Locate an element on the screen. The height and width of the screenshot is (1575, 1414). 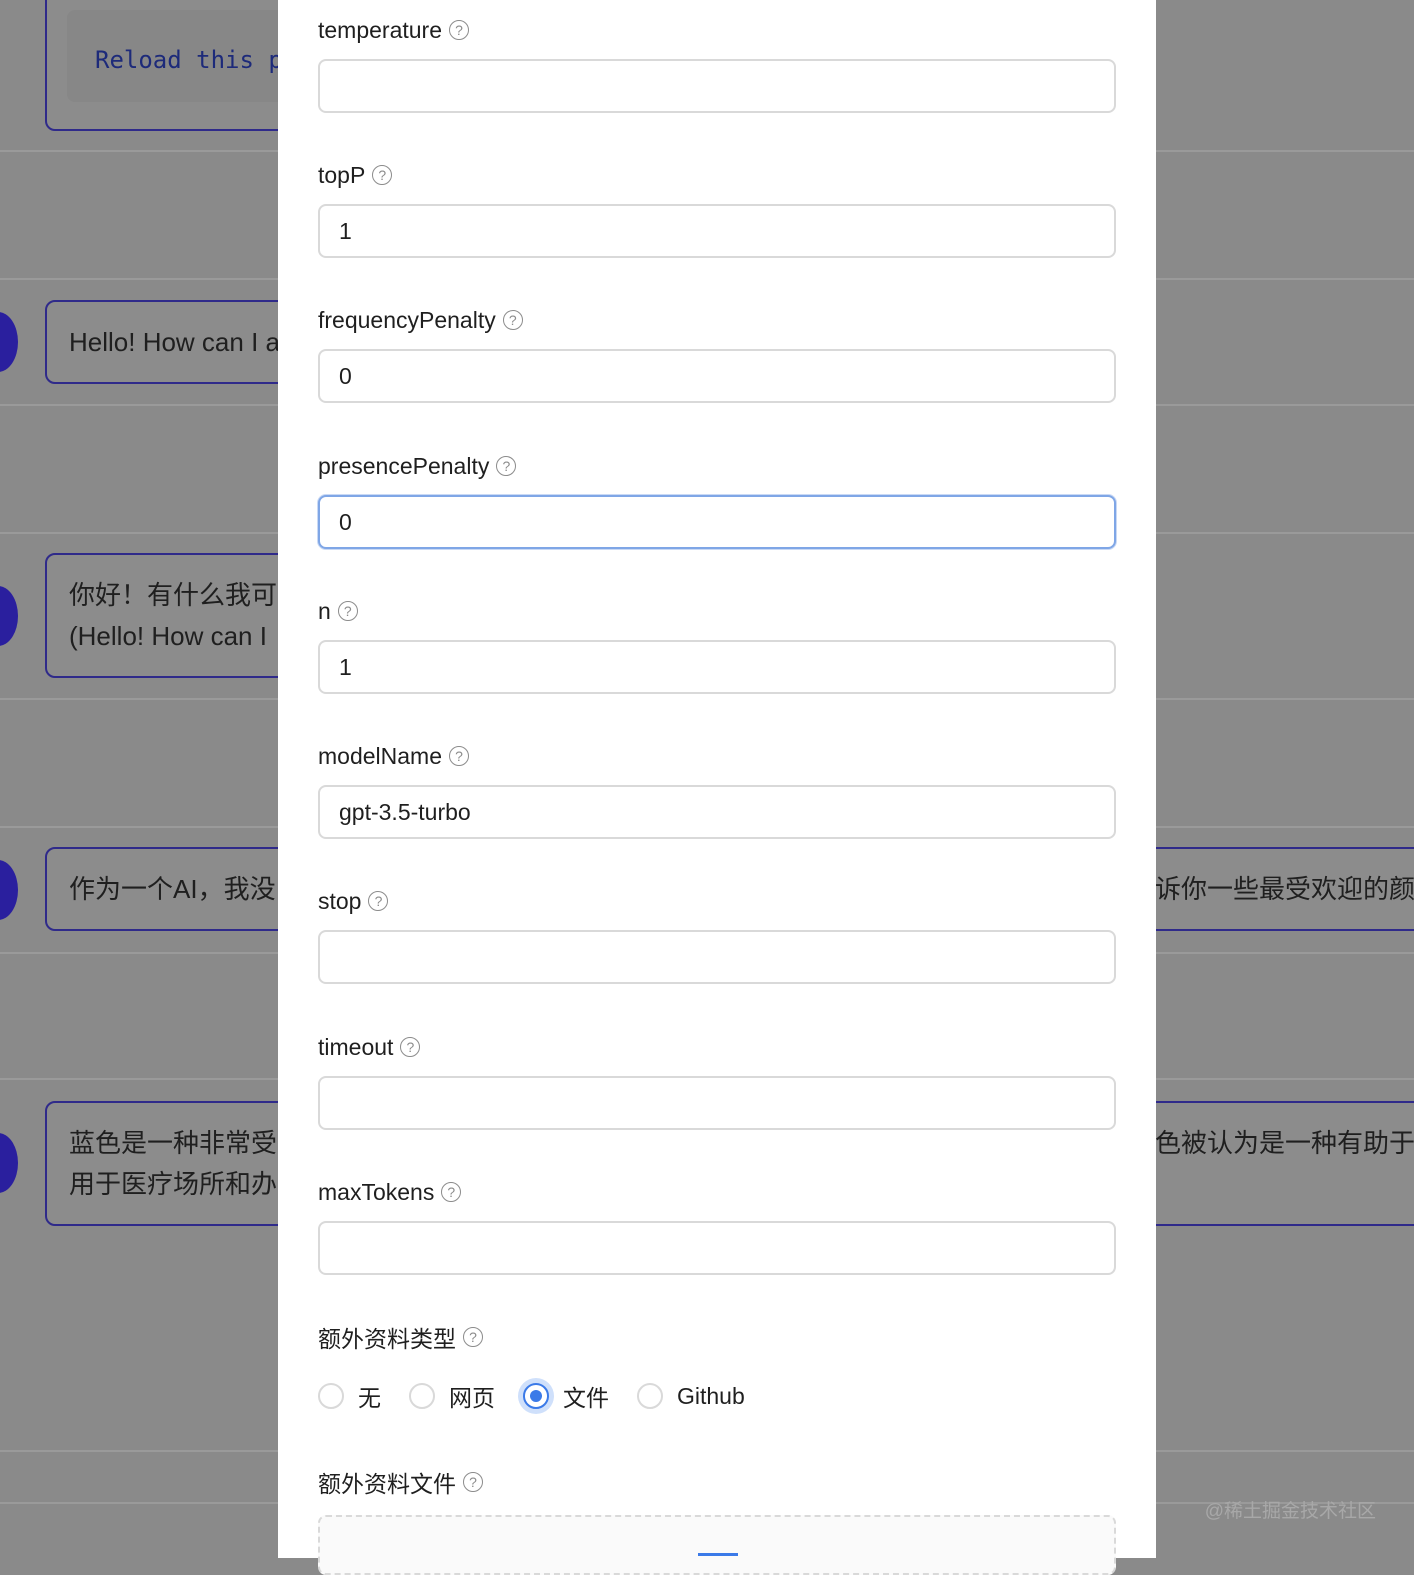
maxTokens-input is located at coordinates (717, 1248).